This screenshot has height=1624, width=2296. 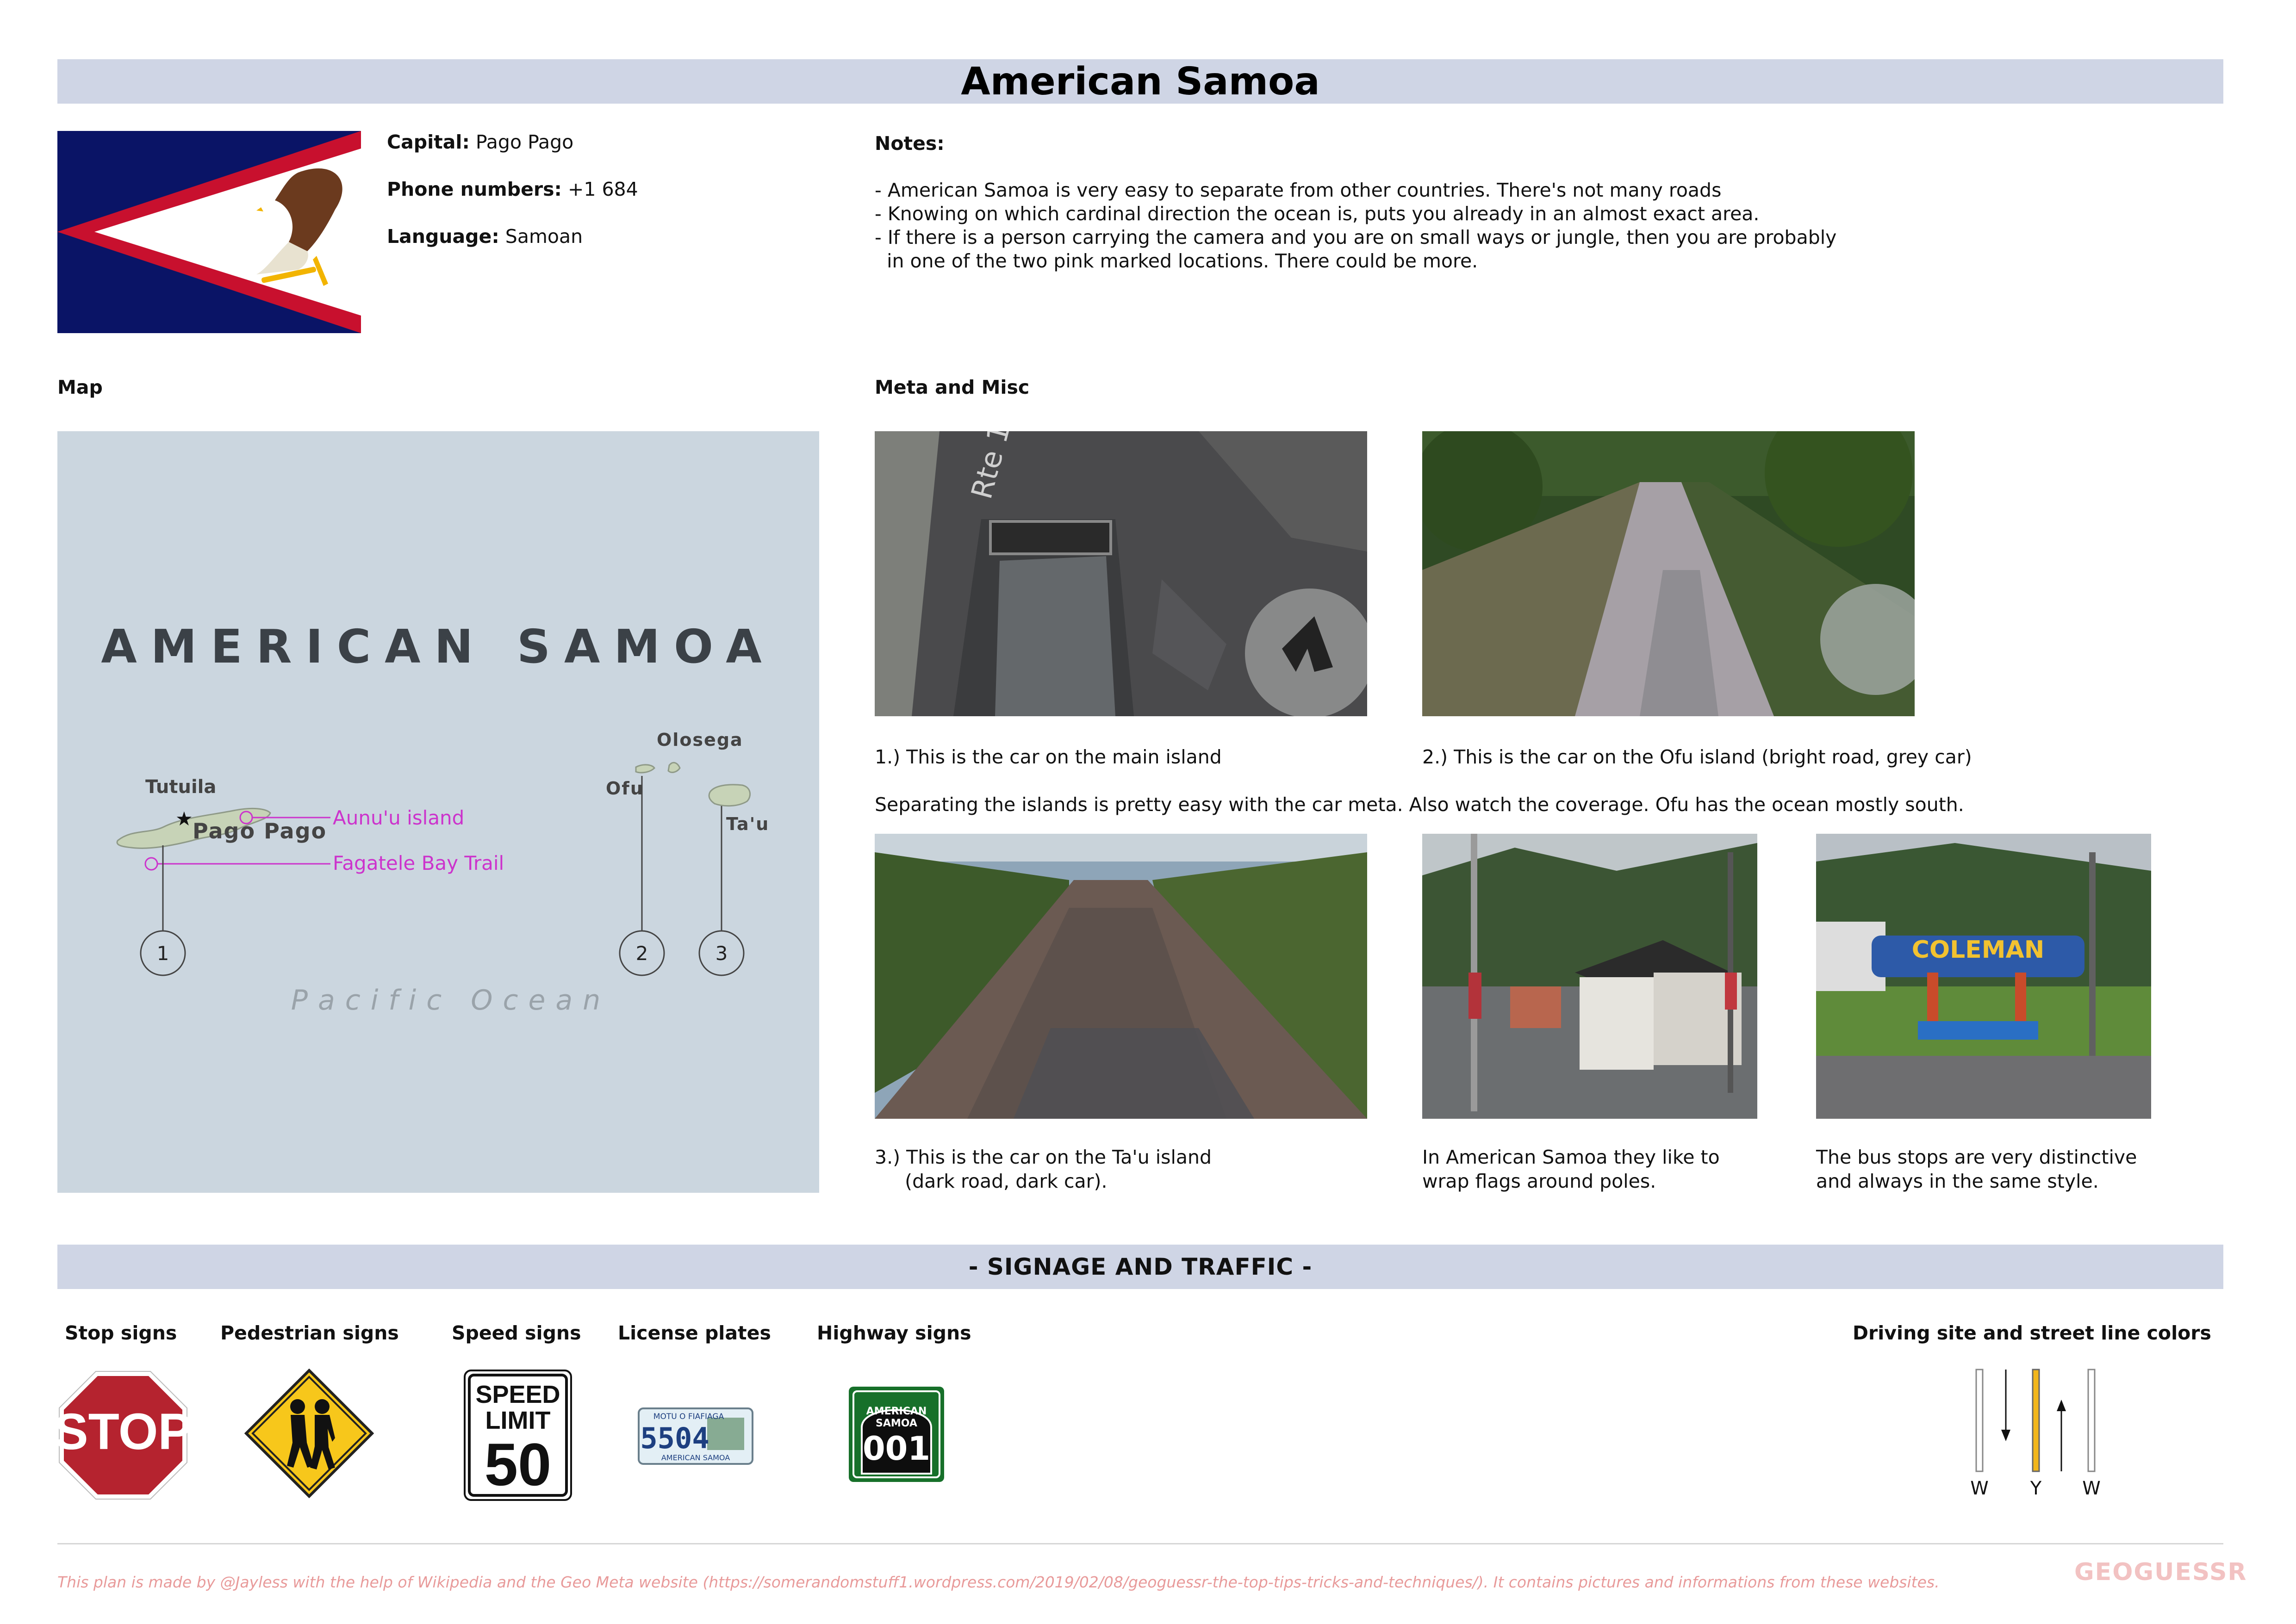 I want to click on plate-number: 5504, so click(x=674, y=1438).